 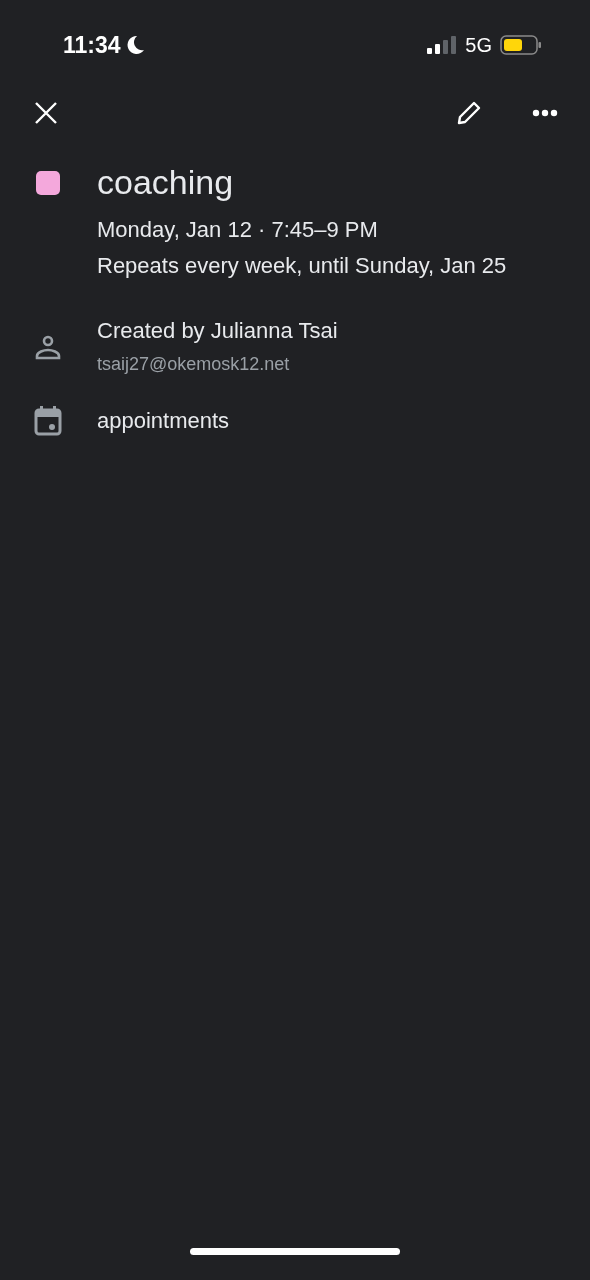 What do you see at coordinates (166, 182) in the screenshot?
I see `event-title: coaching` at bounding box center [166, 182].